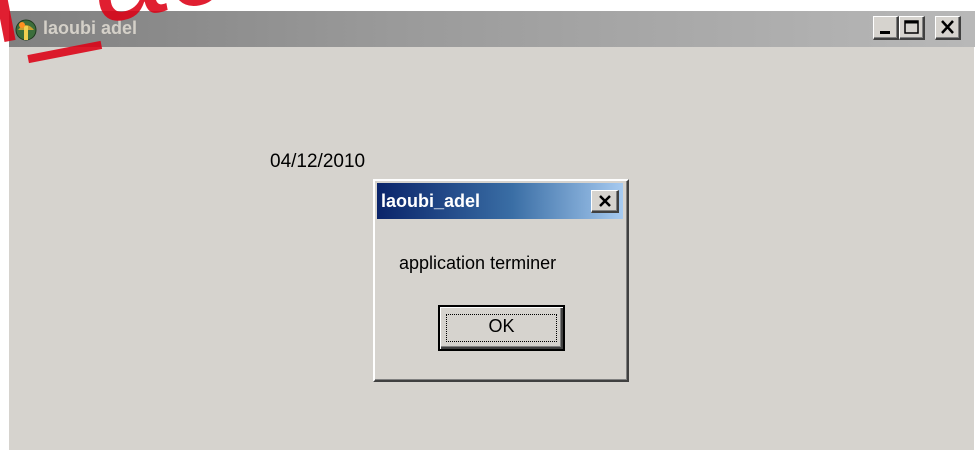 The height and width of the screenshot is (450, 975). Describe the element at coordinates (478, 263) in the screenshot. I see `dialog-message: application terminer` at that location.